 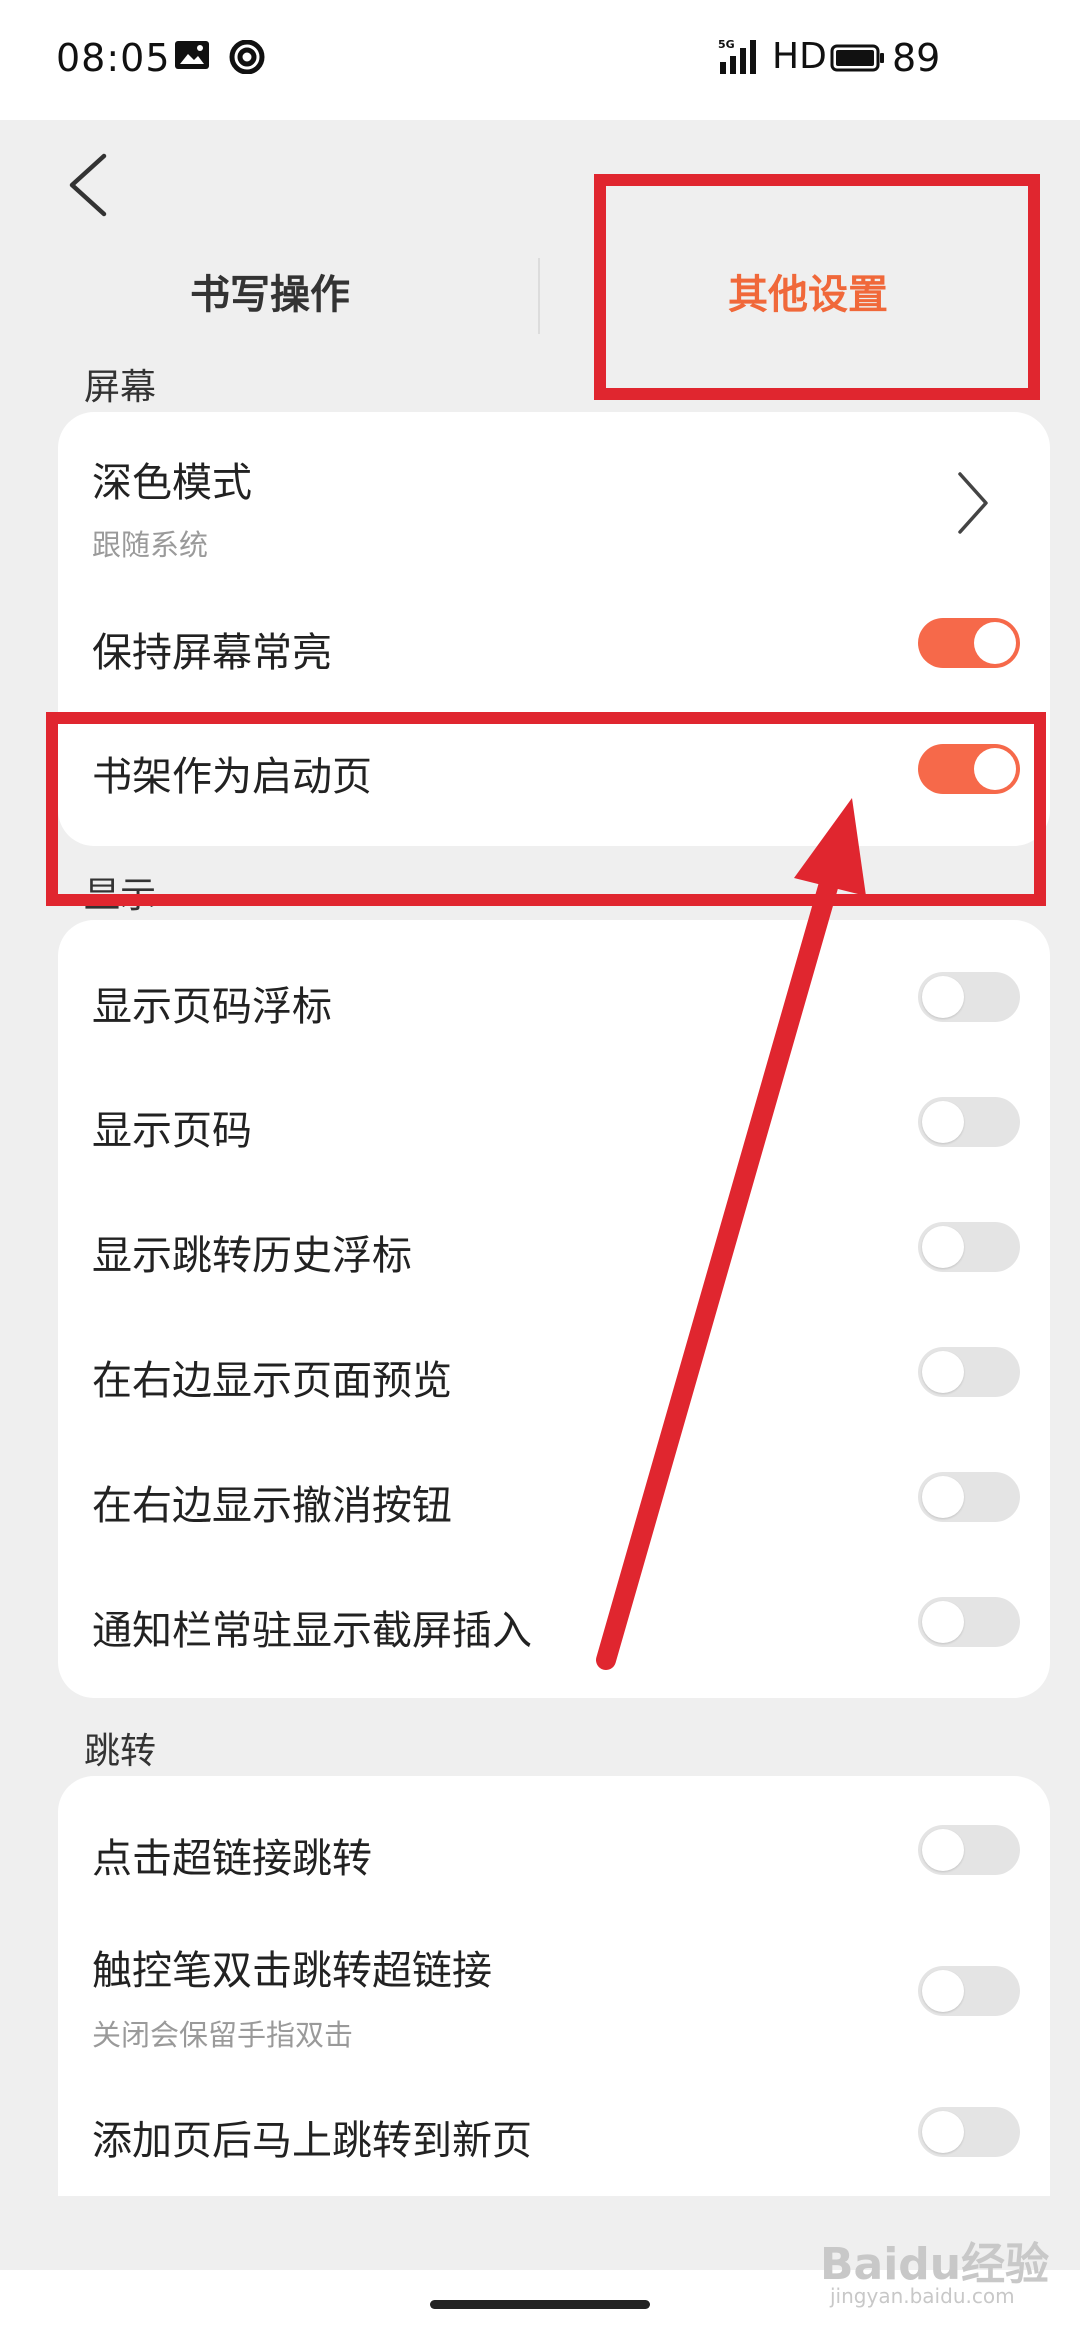 I want to click on watermark-site: jingyan.baidu.com, so click(x=922, y=2296).